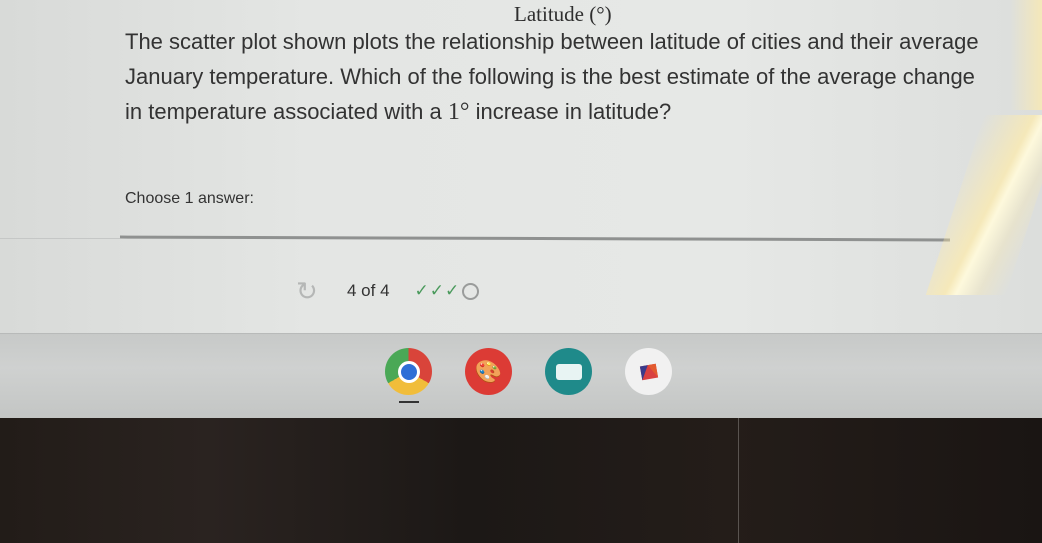 The height and width of the screenshot is (543, 1042). I want to click on slides-glyph, so click(568, 371).